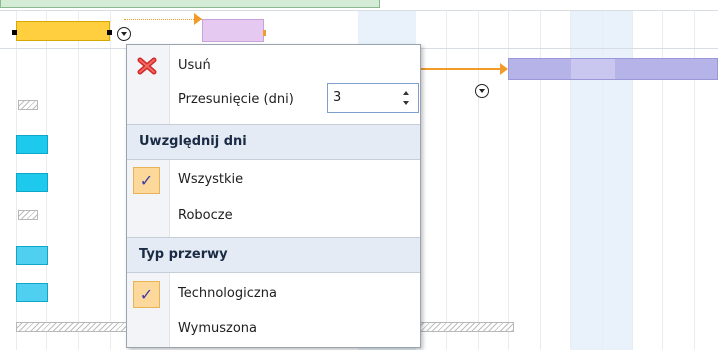 The height and width of the screenshot is (350, 718). What do you see at coordinates (264, 33) in the screenshot?
I see `link-anchor` at bounding box center [264, 33].